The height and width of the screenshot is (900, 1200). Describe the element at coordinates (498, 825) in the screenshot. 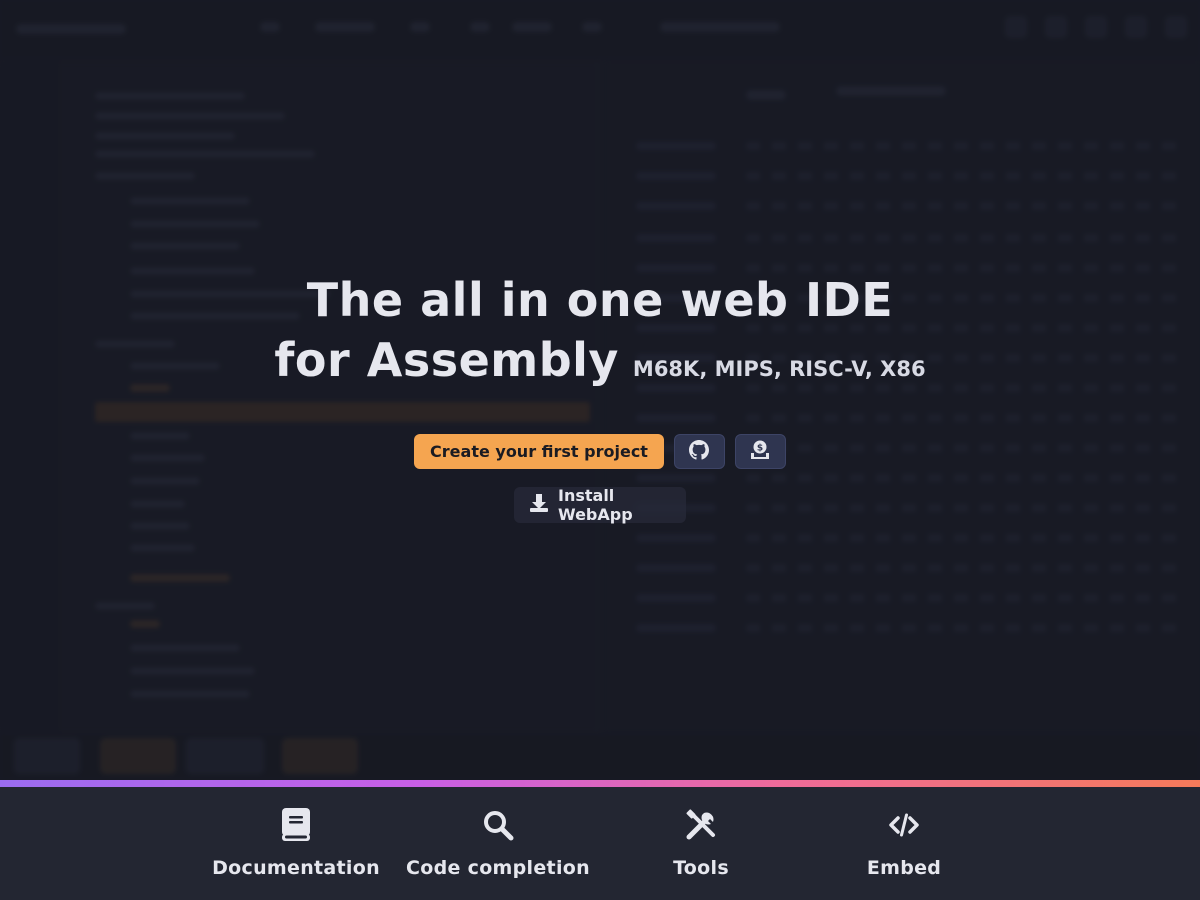

I see `search-icon` at that location.